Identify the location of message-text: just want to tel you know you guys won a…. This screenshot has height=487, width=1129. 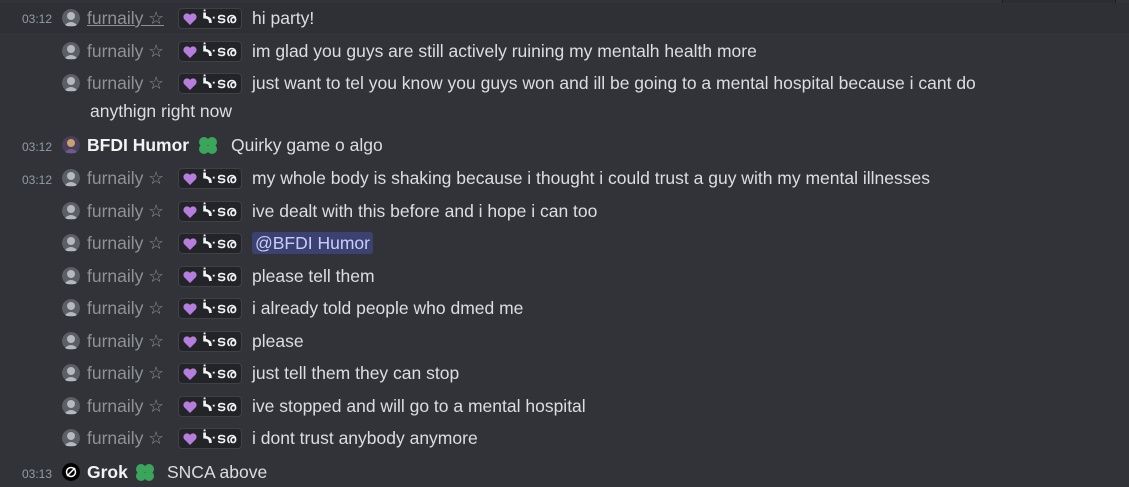
(614, 83).